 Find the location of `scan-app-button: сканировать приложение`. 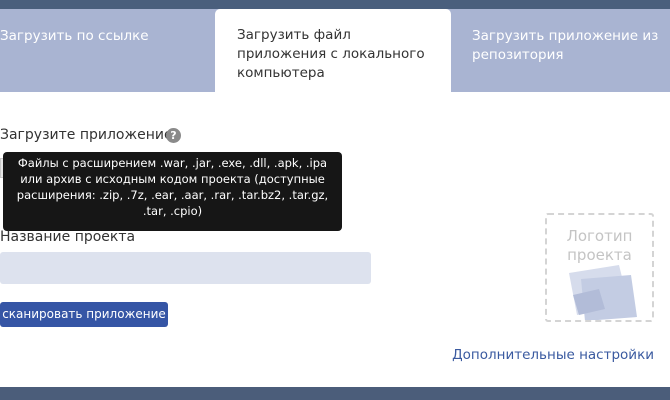

scan-app-button: сканировать приложение is located at coordinates (84, 314).